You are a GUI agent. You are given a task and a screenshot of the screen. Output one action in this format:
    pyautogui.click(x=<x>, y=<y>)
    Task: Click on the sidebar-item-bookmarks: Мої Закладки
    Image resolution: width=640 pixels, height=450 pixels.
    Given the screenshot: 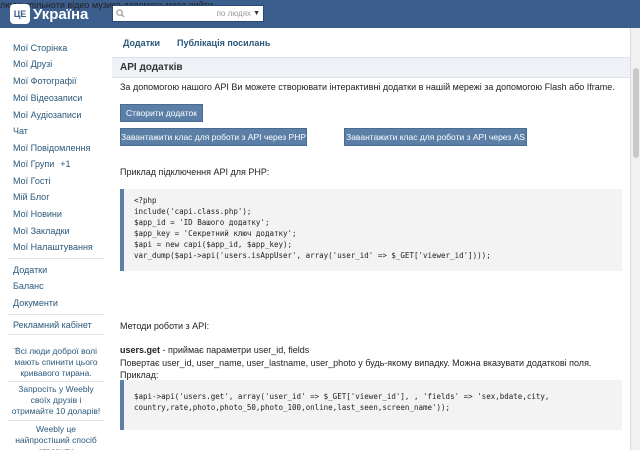 What is the action you would take?
    pyautogui.click(x=41, y=231)
    